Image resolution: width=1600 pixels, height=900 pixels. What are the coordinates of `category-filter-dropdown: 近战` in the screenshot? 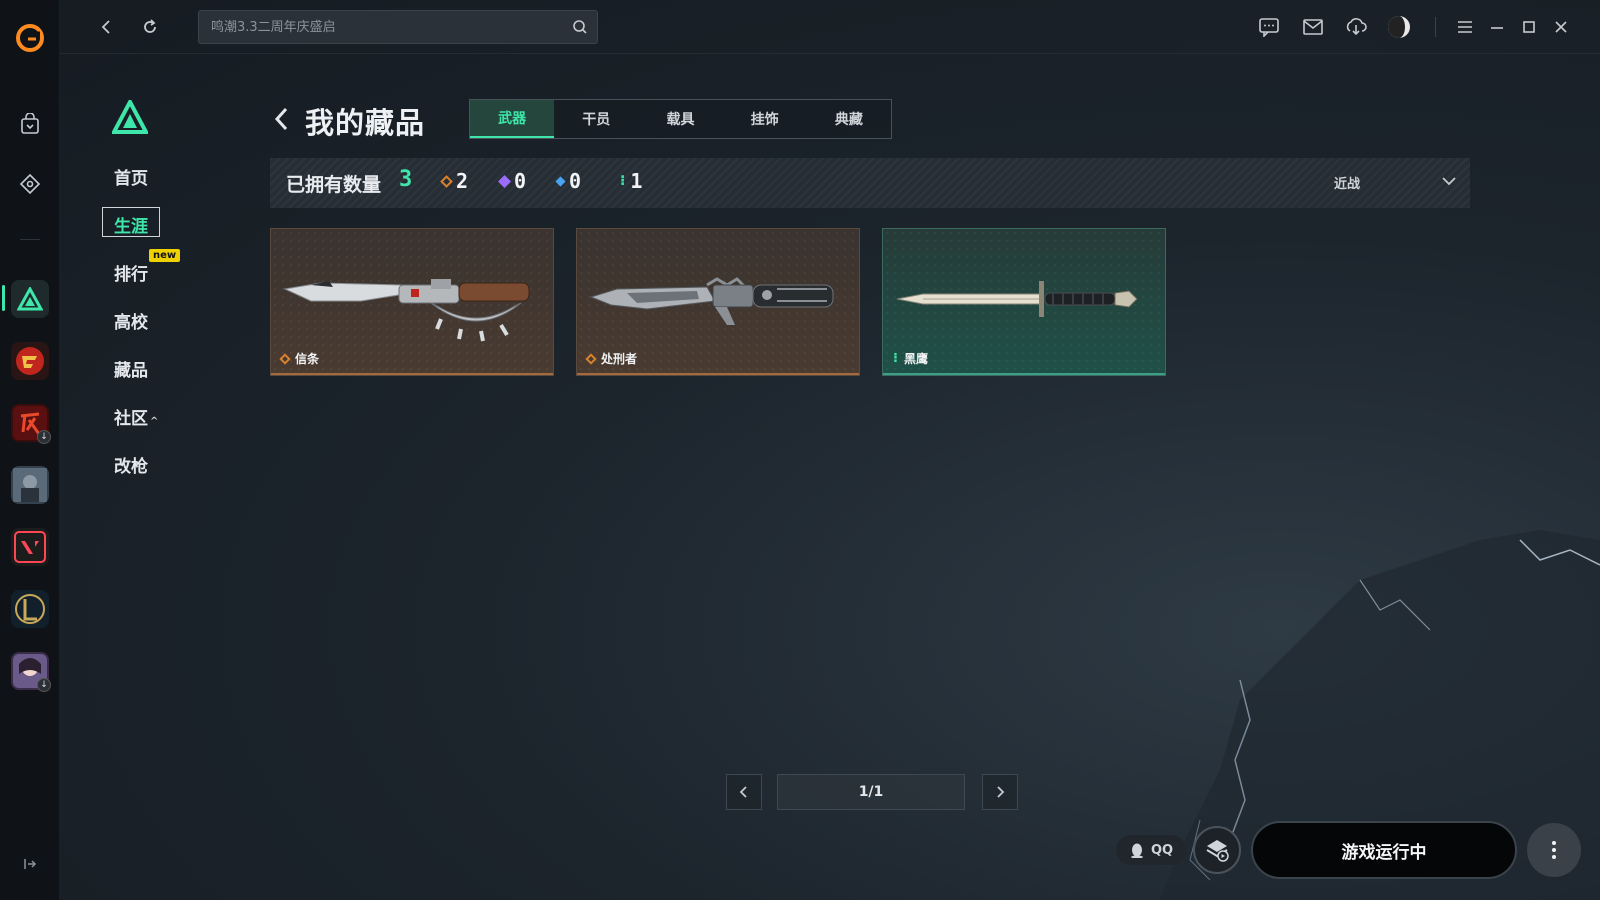 It's located at (1347, 182).